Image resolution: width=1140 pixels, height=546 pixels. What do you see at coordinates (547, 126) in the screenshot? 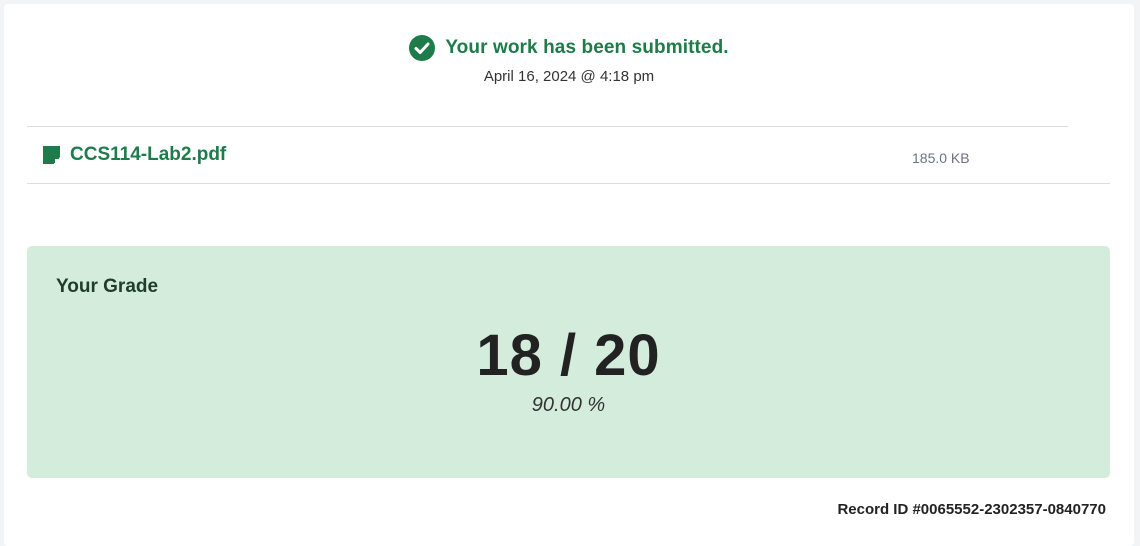
I see `file-row-top-divider` at bounding box center [547, 126].